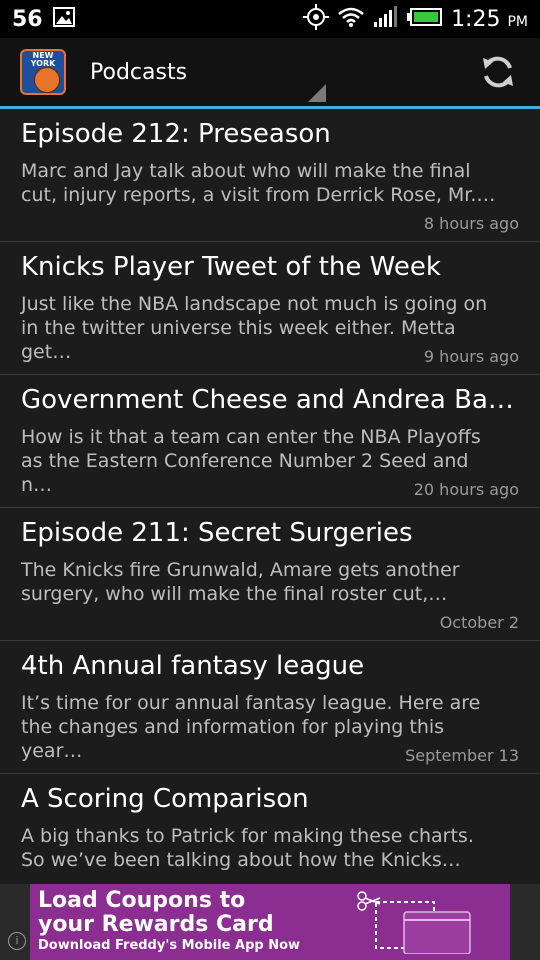 This screenshot has height=960, width=540. Describe the element at coordinates (462, 755) in the screenshot. I see `episode-time: September 13` at that location.